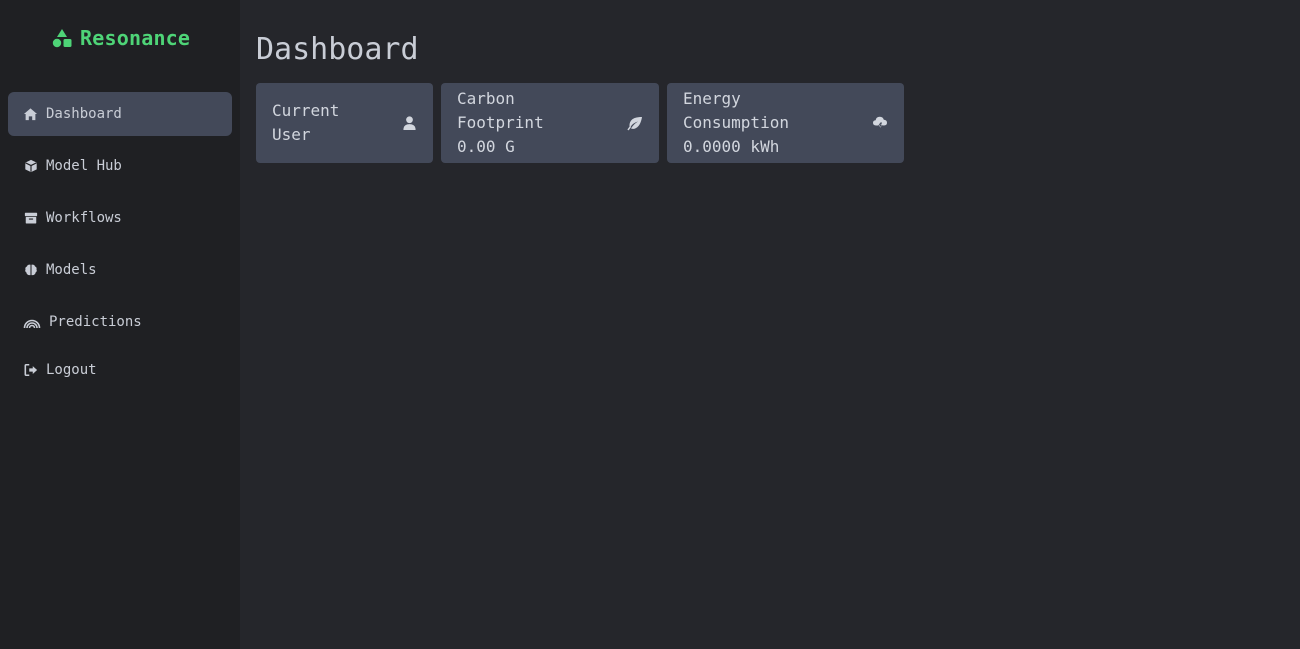 The height and width of the screenshot is (649, 1300). What do you see at coordinates (84, 114) in the screenshot?
I see `sidebar-item-label: Dashboard` at bounding box center [84, 114].